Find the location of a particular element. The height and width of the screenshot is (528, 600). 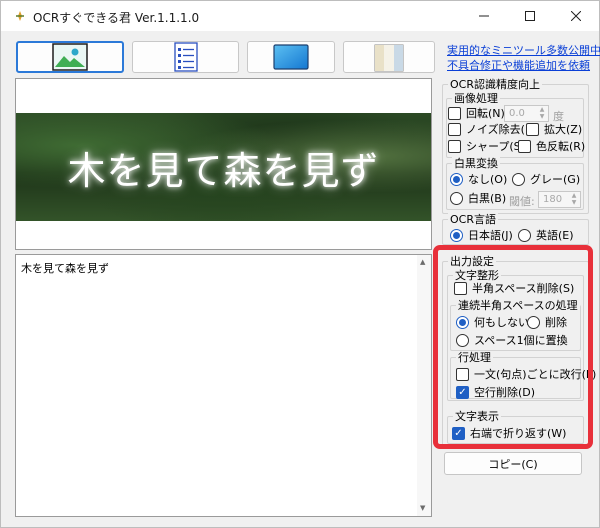

lang-japanese-label: 日本語(J) is located at coordinates (490, 235).